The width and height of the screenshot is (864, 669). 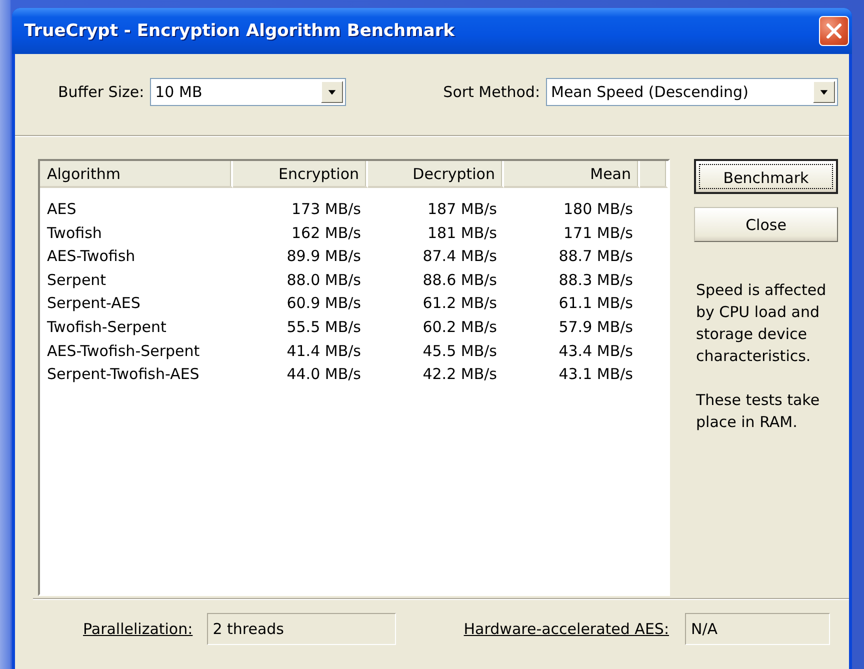 I want to click on parallelization-label: Parallelization:, so click(x=138, y=629).